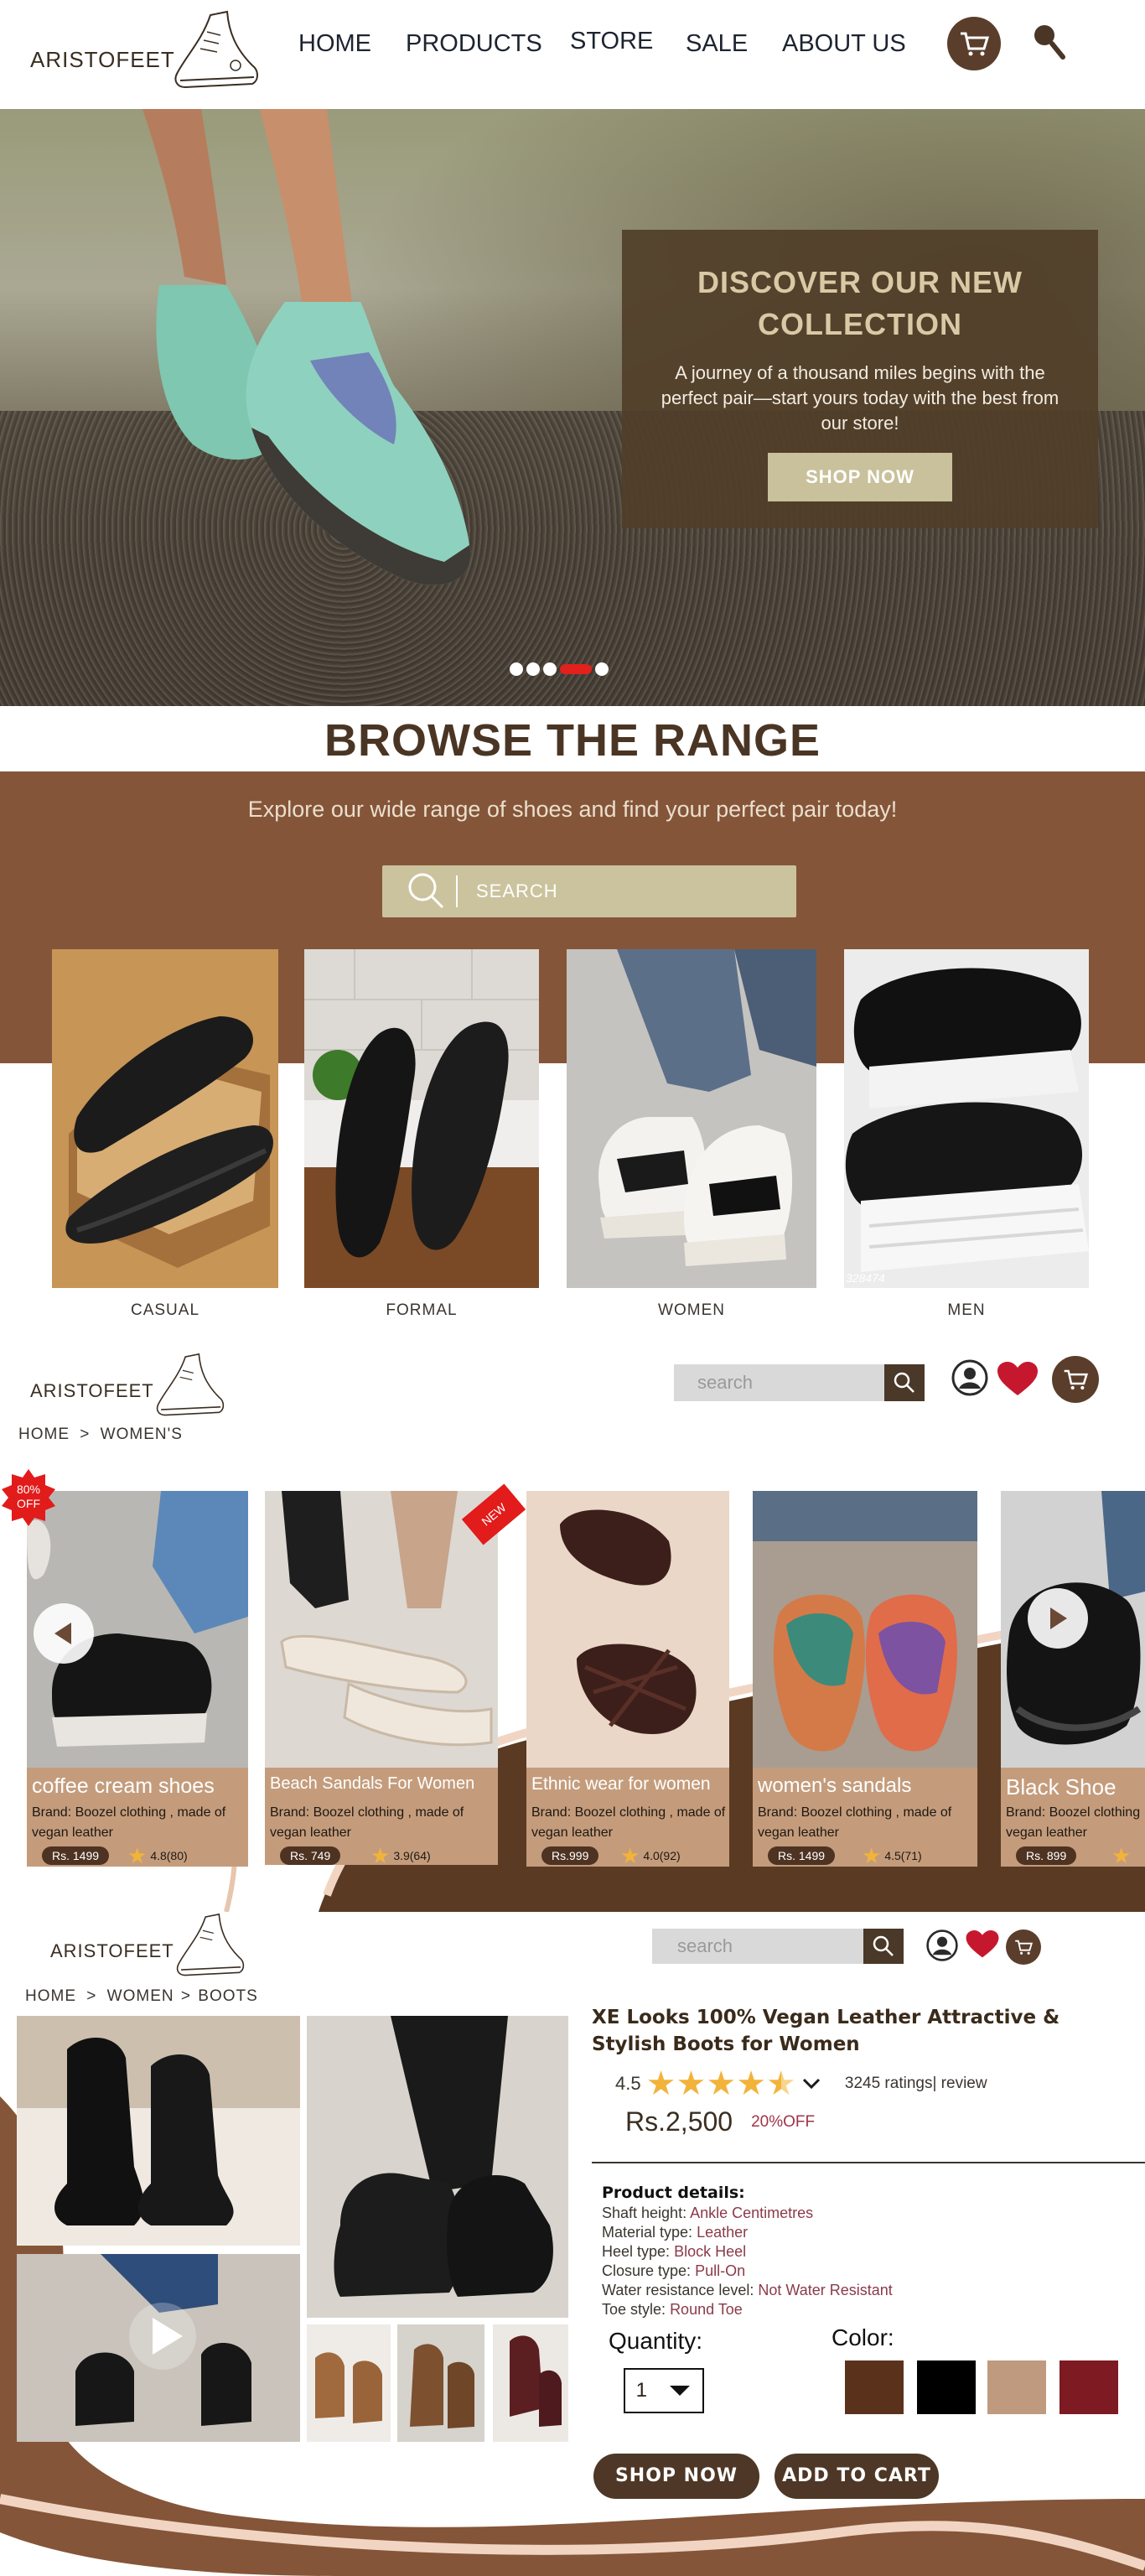 The height and width of the screenshot is (2576, 1145). What do you see at coordinates (576, 669) in the screenshot?
I see `carousel-dot-active` at bounding box center [576, 669].